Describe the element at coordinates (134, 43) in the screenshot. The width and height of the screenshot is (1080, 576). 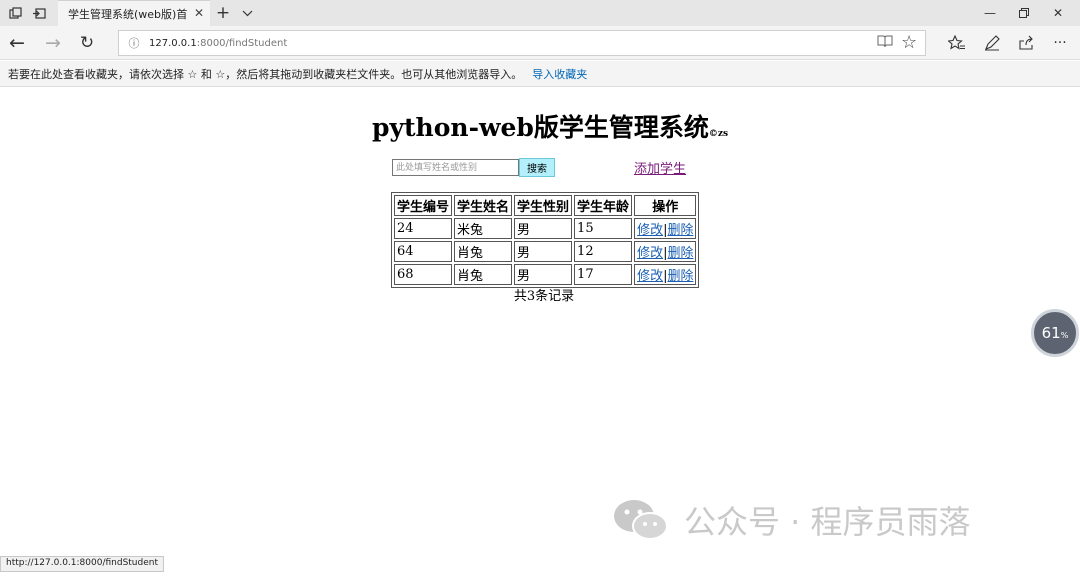
I see `info-icon: ⓘ` at that location.